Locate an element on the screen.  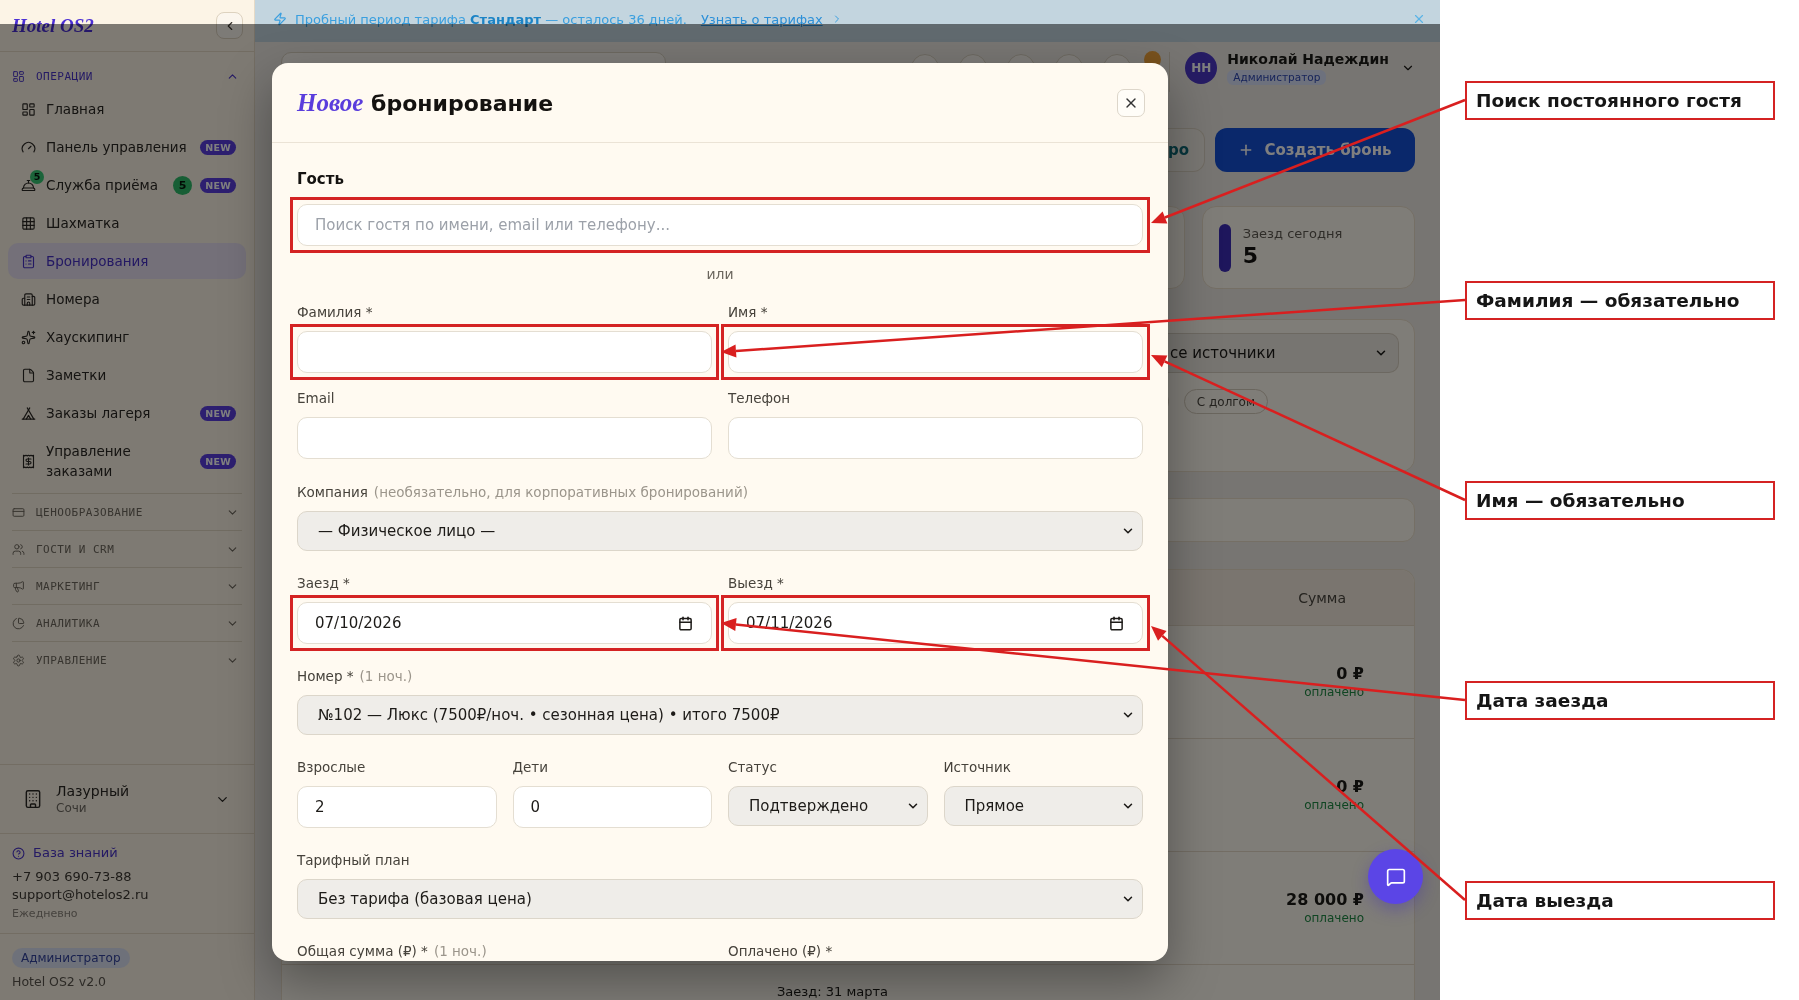
create-button: Создать бронь is located at coordinates (1315, 150).